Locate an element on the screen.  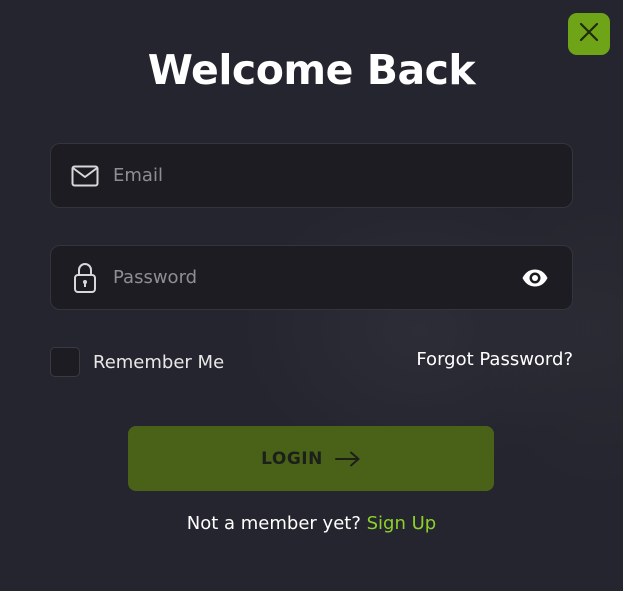
login-label: LOGIN is located at coordinates (292, 458).